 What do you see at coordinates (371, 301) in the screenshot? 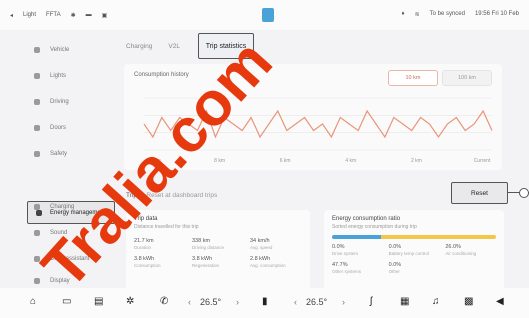
I see `seat-heat-icon: ʃ` at bounding box center [371, 301].